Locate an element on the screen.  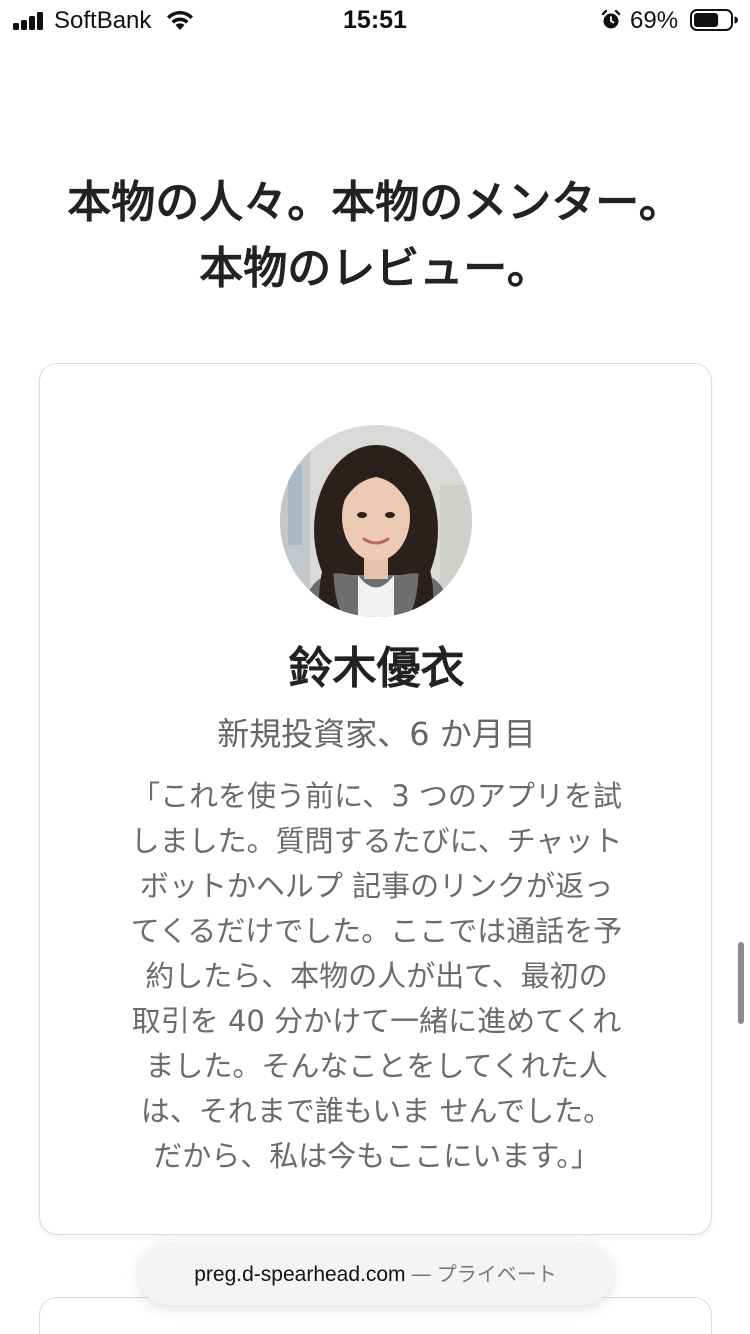
status-bar: SoftBank 15:51 69% is located at coordinates (375, 22).